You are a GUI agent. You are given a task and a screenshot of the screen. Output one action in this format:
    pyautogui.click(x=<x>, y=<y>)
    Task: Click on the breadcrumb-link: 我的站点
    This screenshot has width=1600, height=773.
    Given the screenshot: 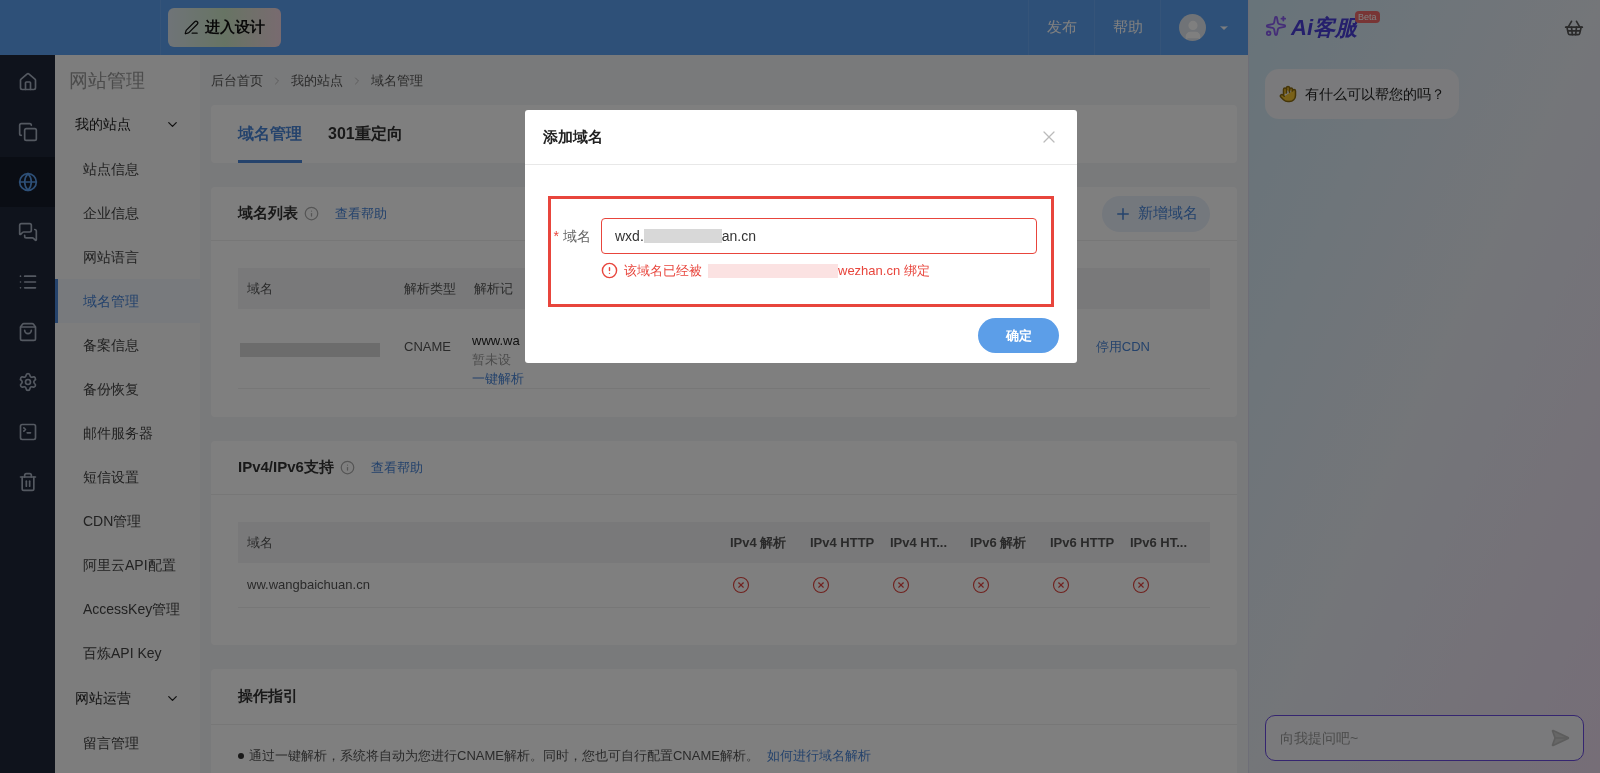 What is the action you would take?
    pyautogui.click(x=317, y=81)
    